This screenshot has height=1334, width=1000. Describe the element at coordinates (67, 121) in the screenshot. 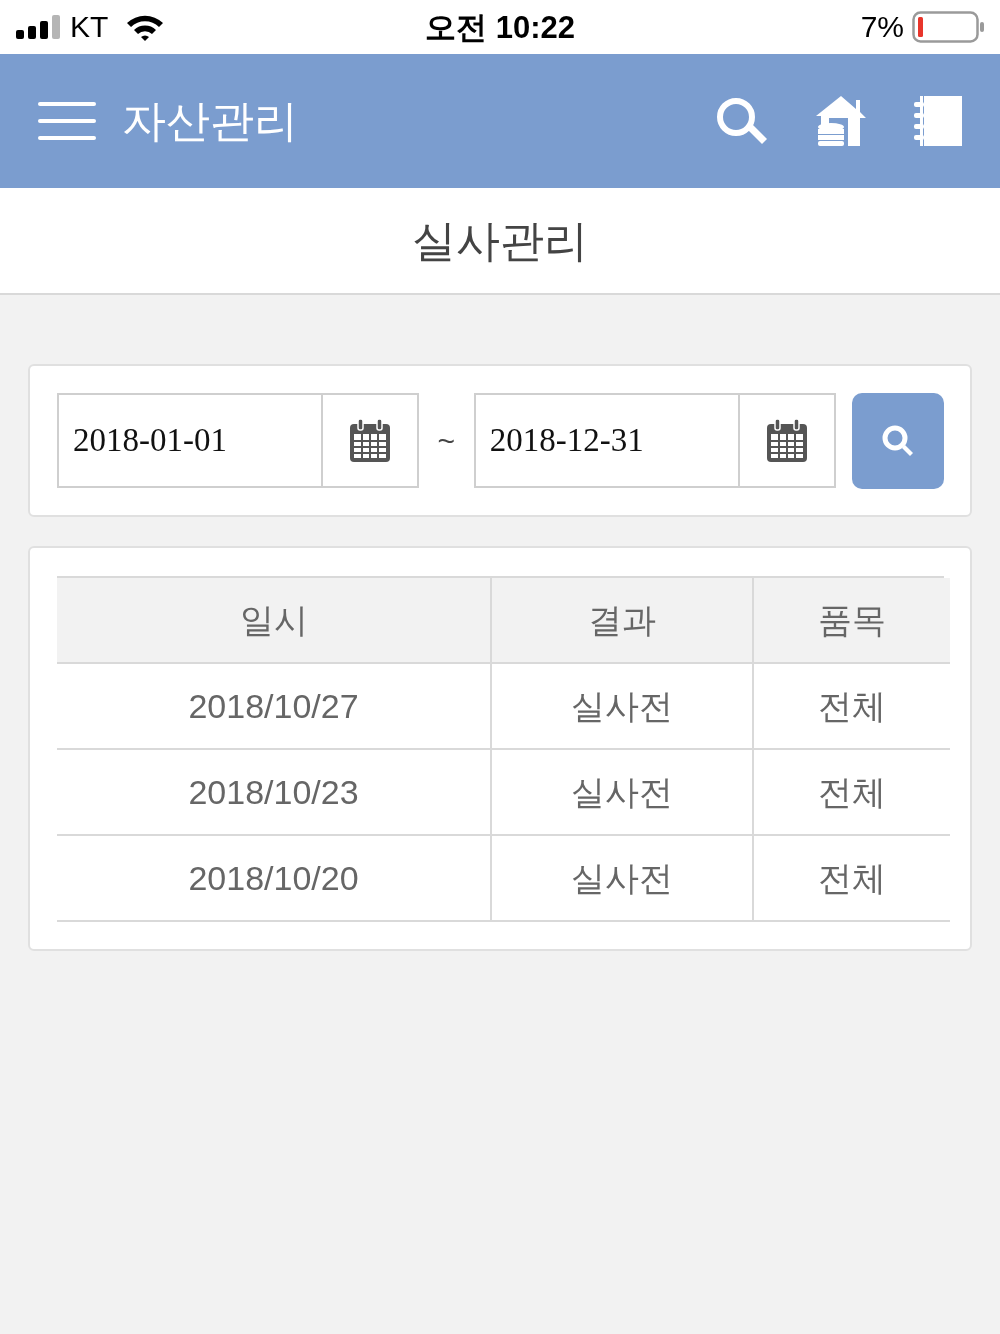

I see `menu-icon` at that location.